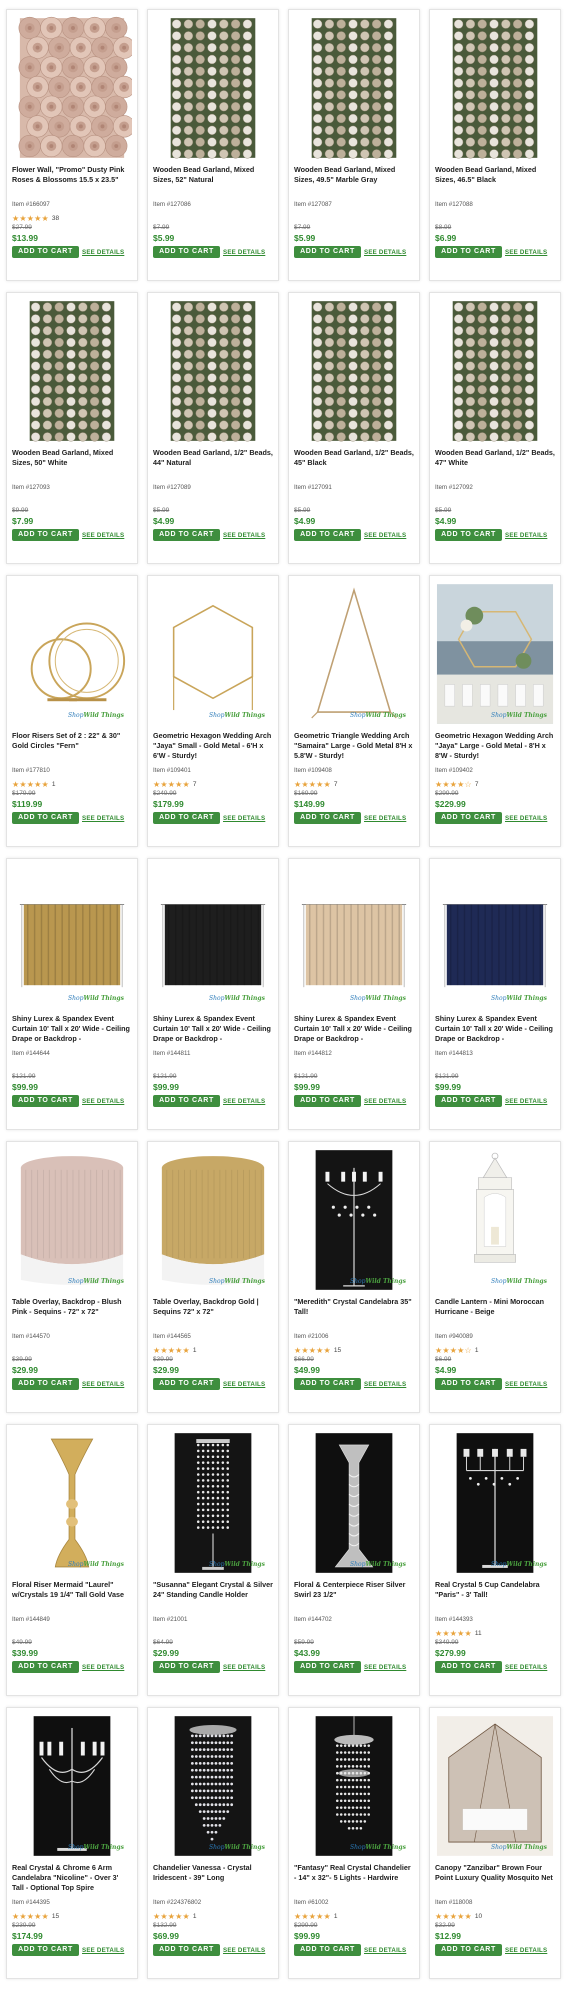 This screenshot has width=570, height=1990. What do you see at coordinates (72, 654) in the screenshot?
I see `gold-circles-image: ShopWild Things` at bounding box center [72, 654].